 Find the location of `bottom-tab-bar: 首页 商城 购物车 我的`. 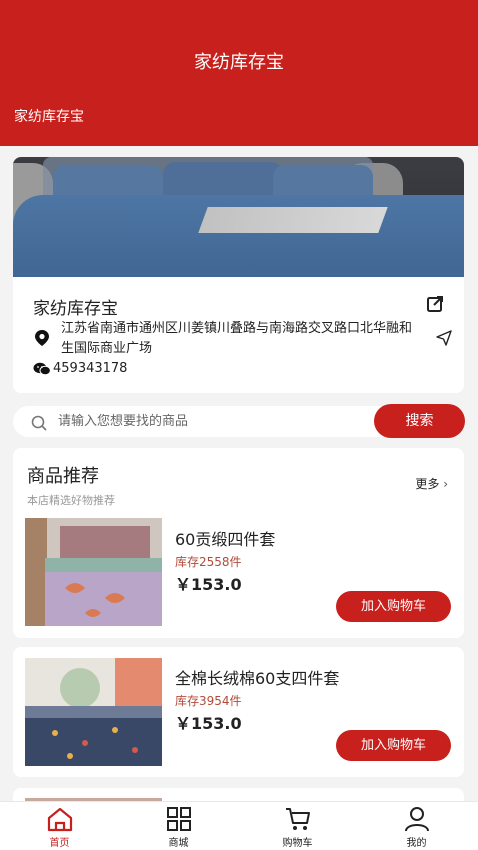

bottom-tab-bar: 首页 商城 购物车 我的 is located at coordinates (239, 825).